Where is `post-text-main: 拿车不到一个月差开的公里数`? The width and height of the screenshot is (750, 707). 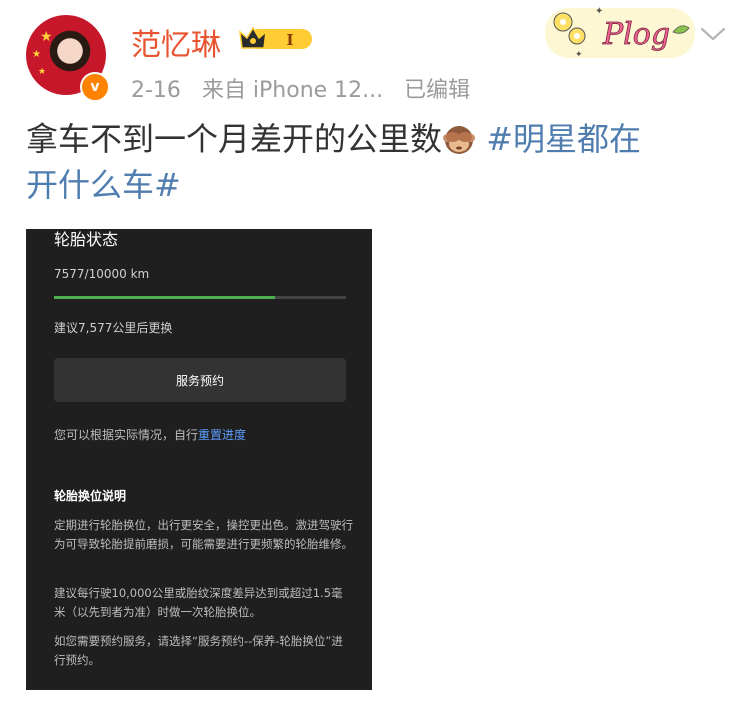
post-text-main: 拿车不到一个月差开的公里数 is located at coordinates (234, 139).